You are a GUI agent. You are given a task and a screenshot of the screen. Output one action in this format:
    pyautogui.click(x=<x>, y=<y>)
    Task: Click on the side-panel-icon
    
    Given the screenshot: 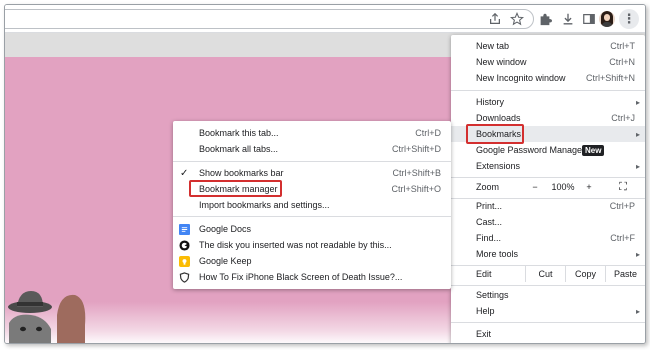 What is the action you would take?
    pyautogui.click(x=589, y=19)
    